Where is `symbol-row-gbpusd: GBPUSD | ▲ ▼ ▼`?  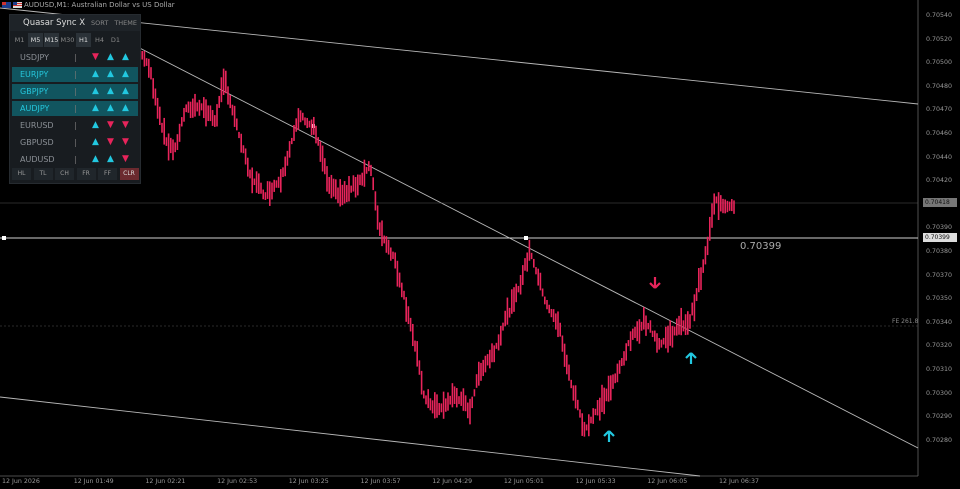
symbol-row-gbpusd: GBPUSD | ▲ ▼ ▼ is located at coordinates (75, 142).